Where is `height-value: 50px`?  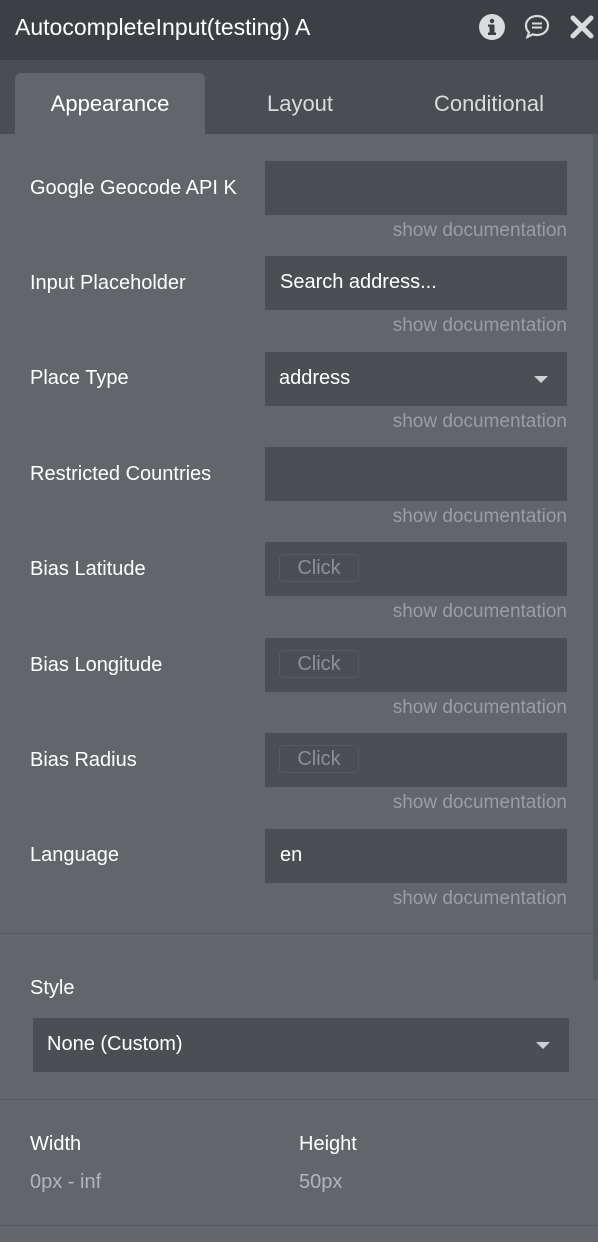 height-value: 50px is located at coordinates (321, 1182).